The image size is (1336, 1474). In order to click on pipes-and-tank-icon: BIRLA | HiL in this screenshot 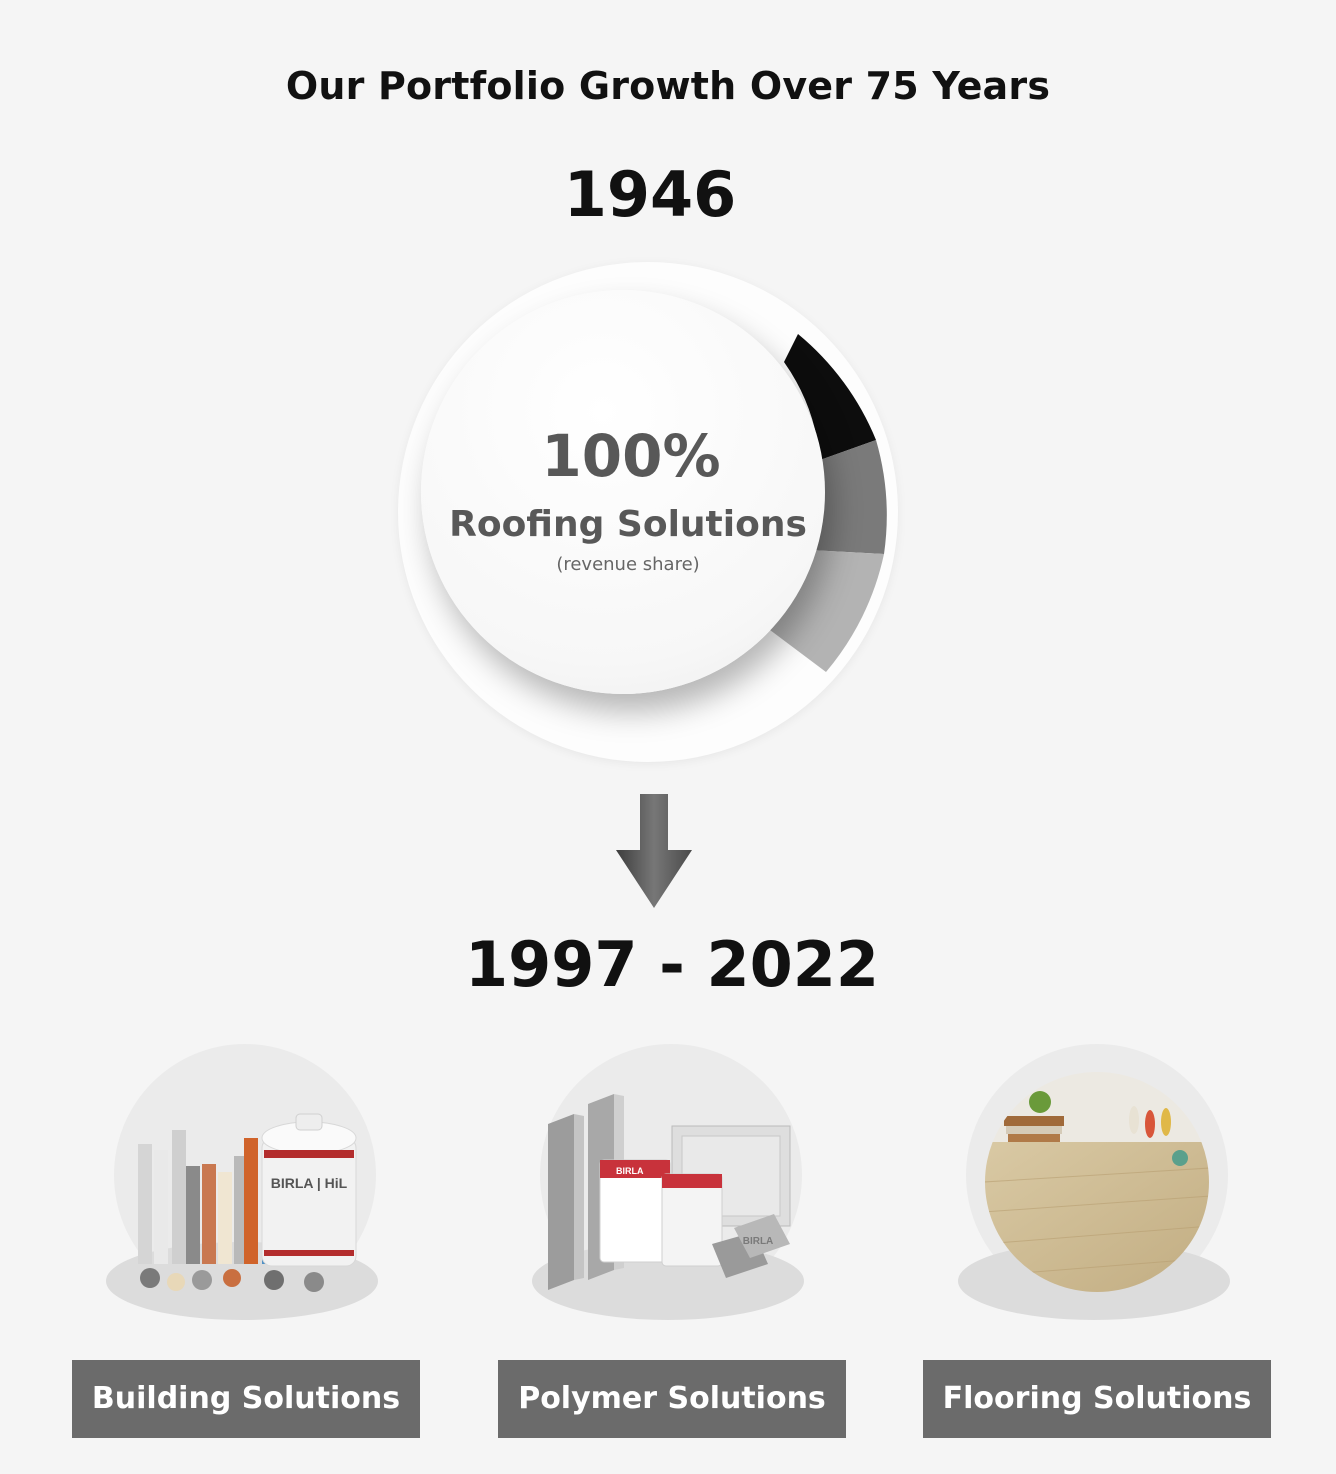, I will do `click(247, 1202)`.